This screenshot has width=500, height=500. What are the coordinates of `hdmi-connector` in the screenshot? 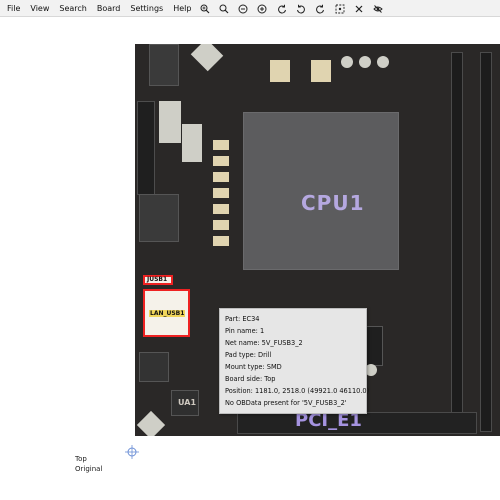 It's located at (164, 65).